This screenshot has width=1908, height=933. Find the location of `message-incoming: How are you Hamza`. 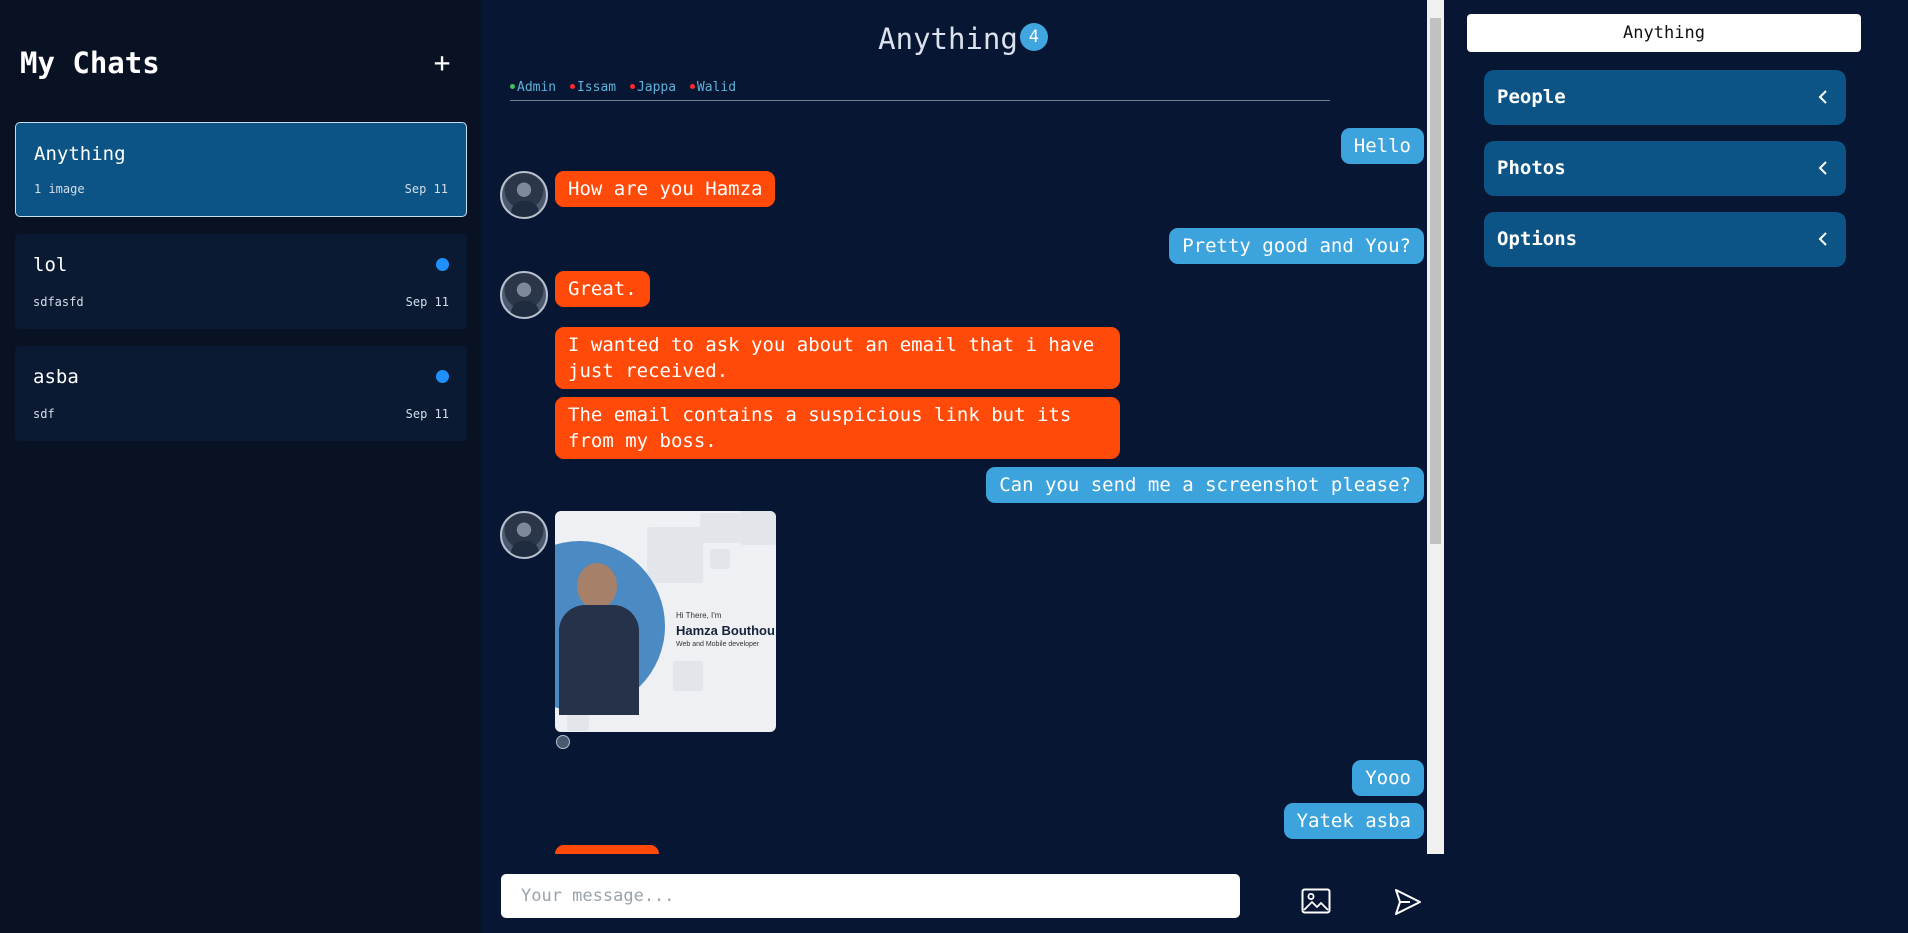

message-incoming: How are you Hamza is located at coordinates (665, 189).